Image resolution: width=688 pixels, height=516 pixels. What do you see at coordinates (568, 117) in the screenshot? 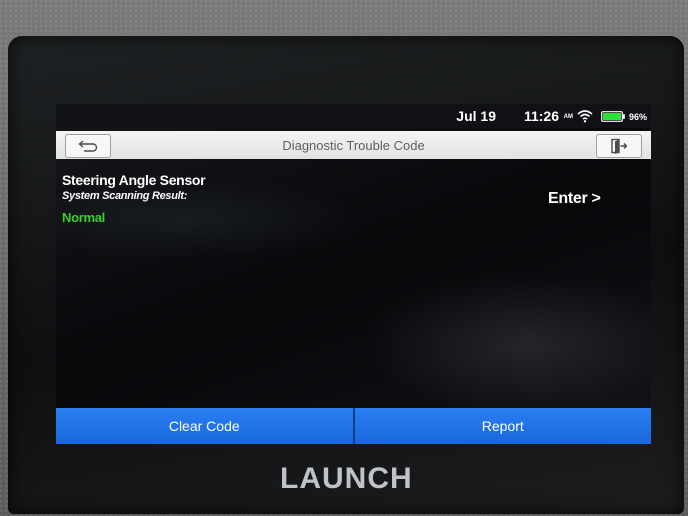
I see `status-ampm: AM` at bounding box center [568, 117].